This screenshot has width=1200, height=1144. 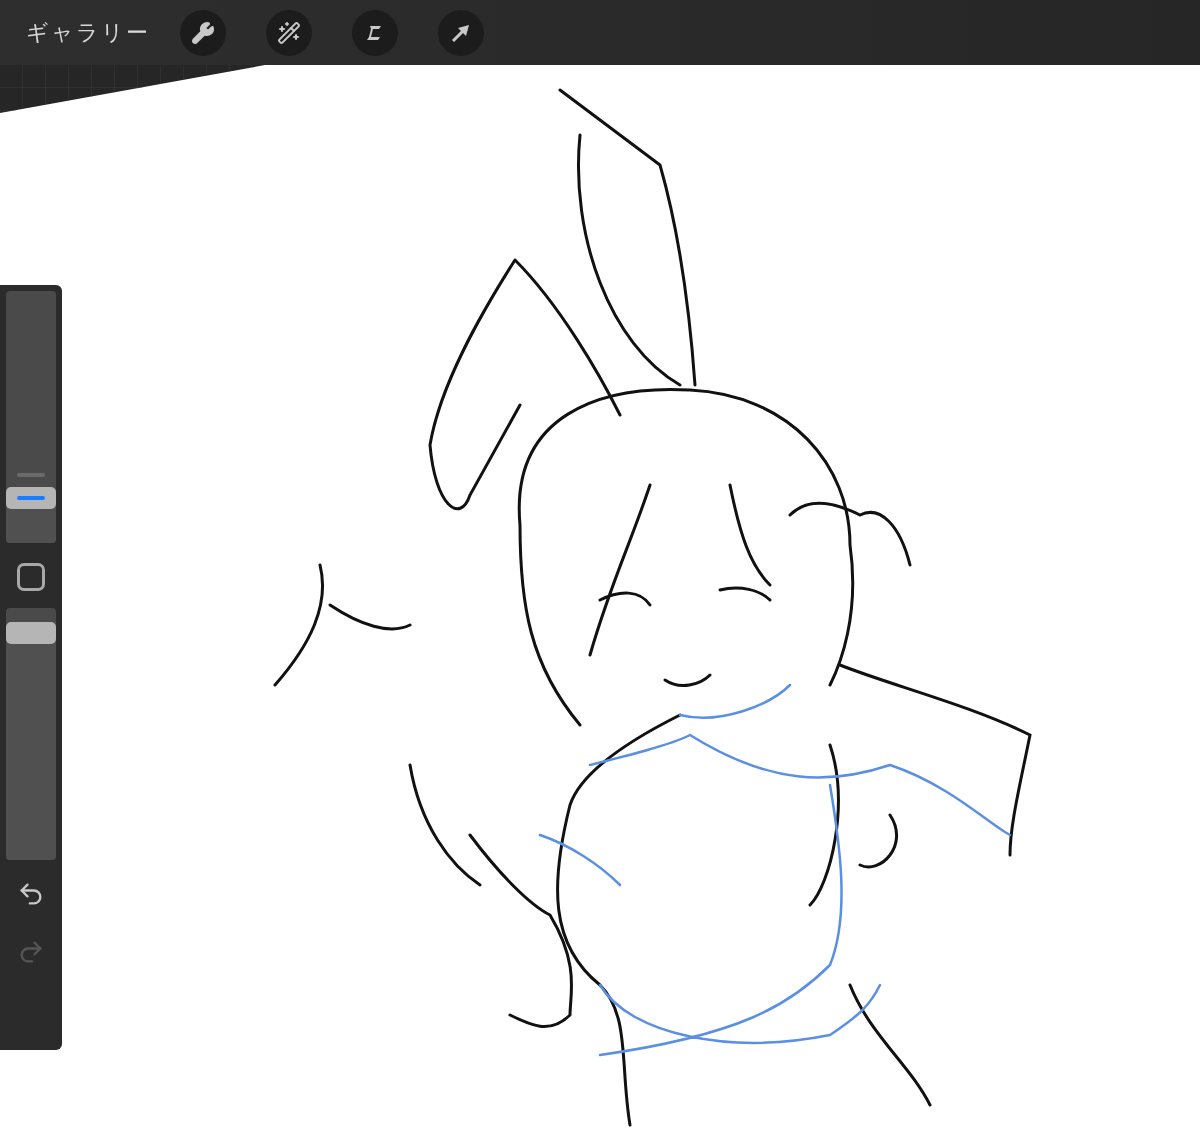 What do you see at coordinates (289, 32) in the screenshot?
I see `magic-wand-icon` at bounding box center [289, 32].